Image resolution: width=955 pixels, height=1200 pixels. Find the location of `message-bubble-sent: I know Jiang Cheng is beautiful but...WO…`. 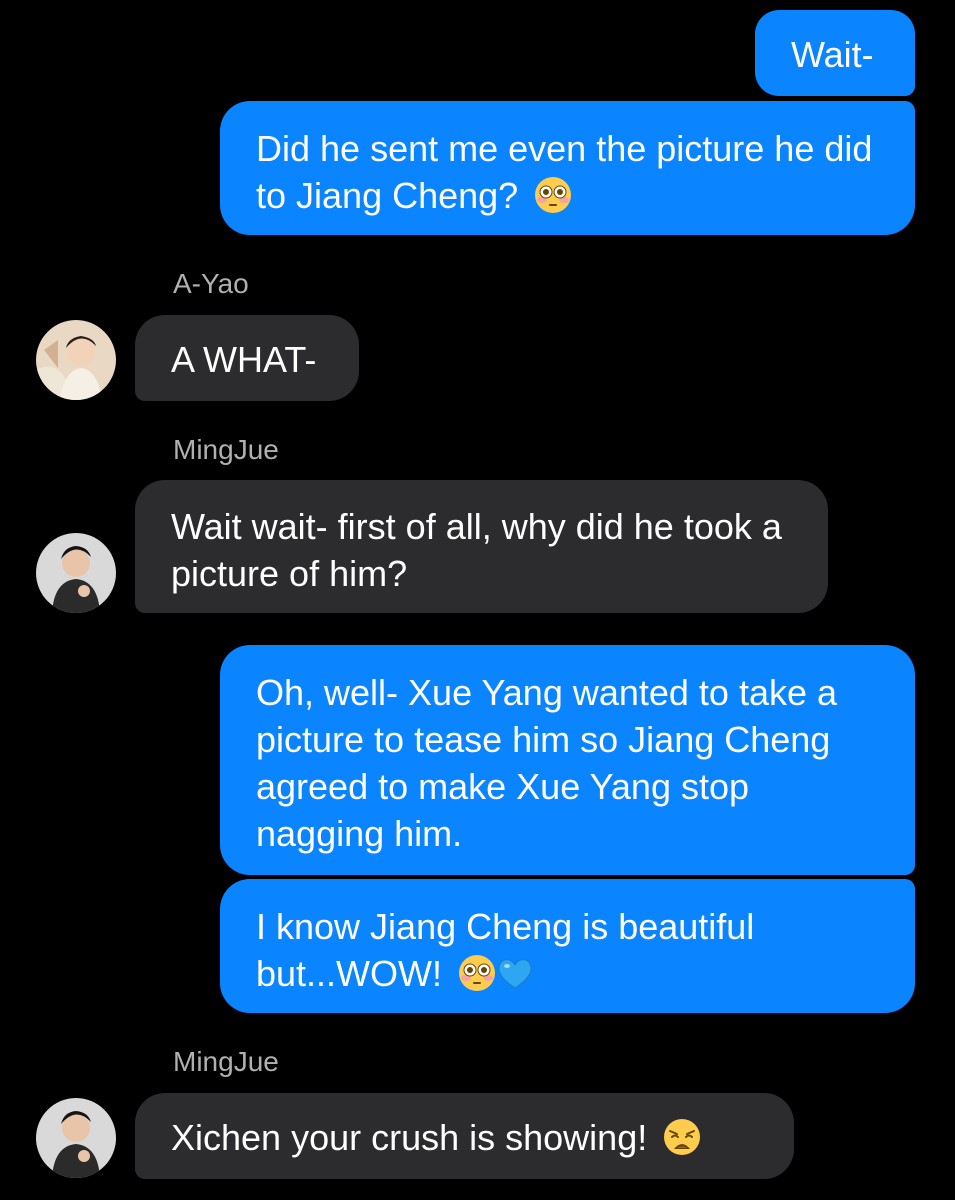

message-bubble-sent: I know Jiang Cheng is beautiful but...WO… is located at coordinates (567, 946).